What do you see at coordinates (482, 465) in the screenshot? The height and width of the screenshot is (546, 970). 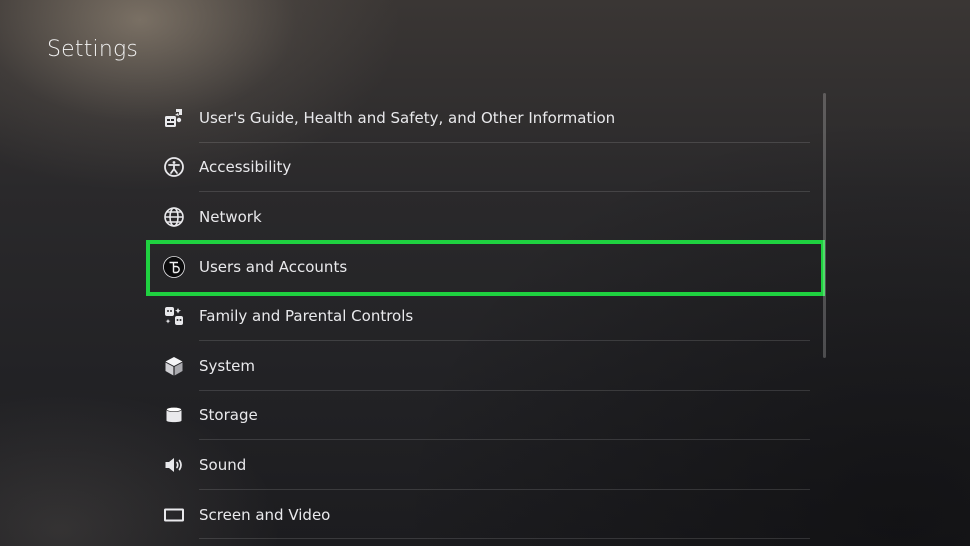 I see `menu-item-sound: Sound` at bounding box center [482, 465].